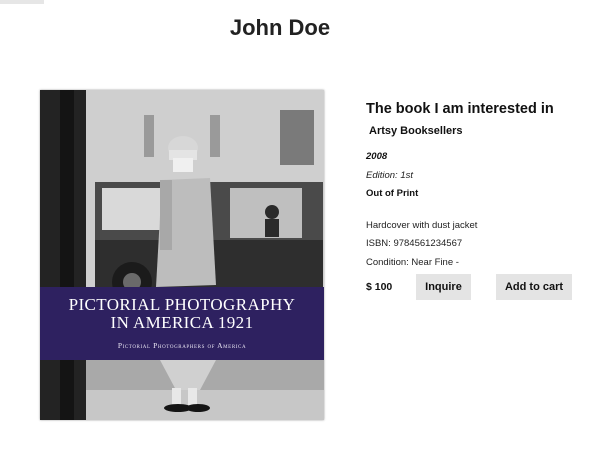 Image resolution: width=600 pixels, height=451 pixels. Describe the element at coordinates (182, 313) in the screenshot. I see `cover-title: PICTORIAL PHOTOGRAPHY IN AMERICA 1921` at that location.